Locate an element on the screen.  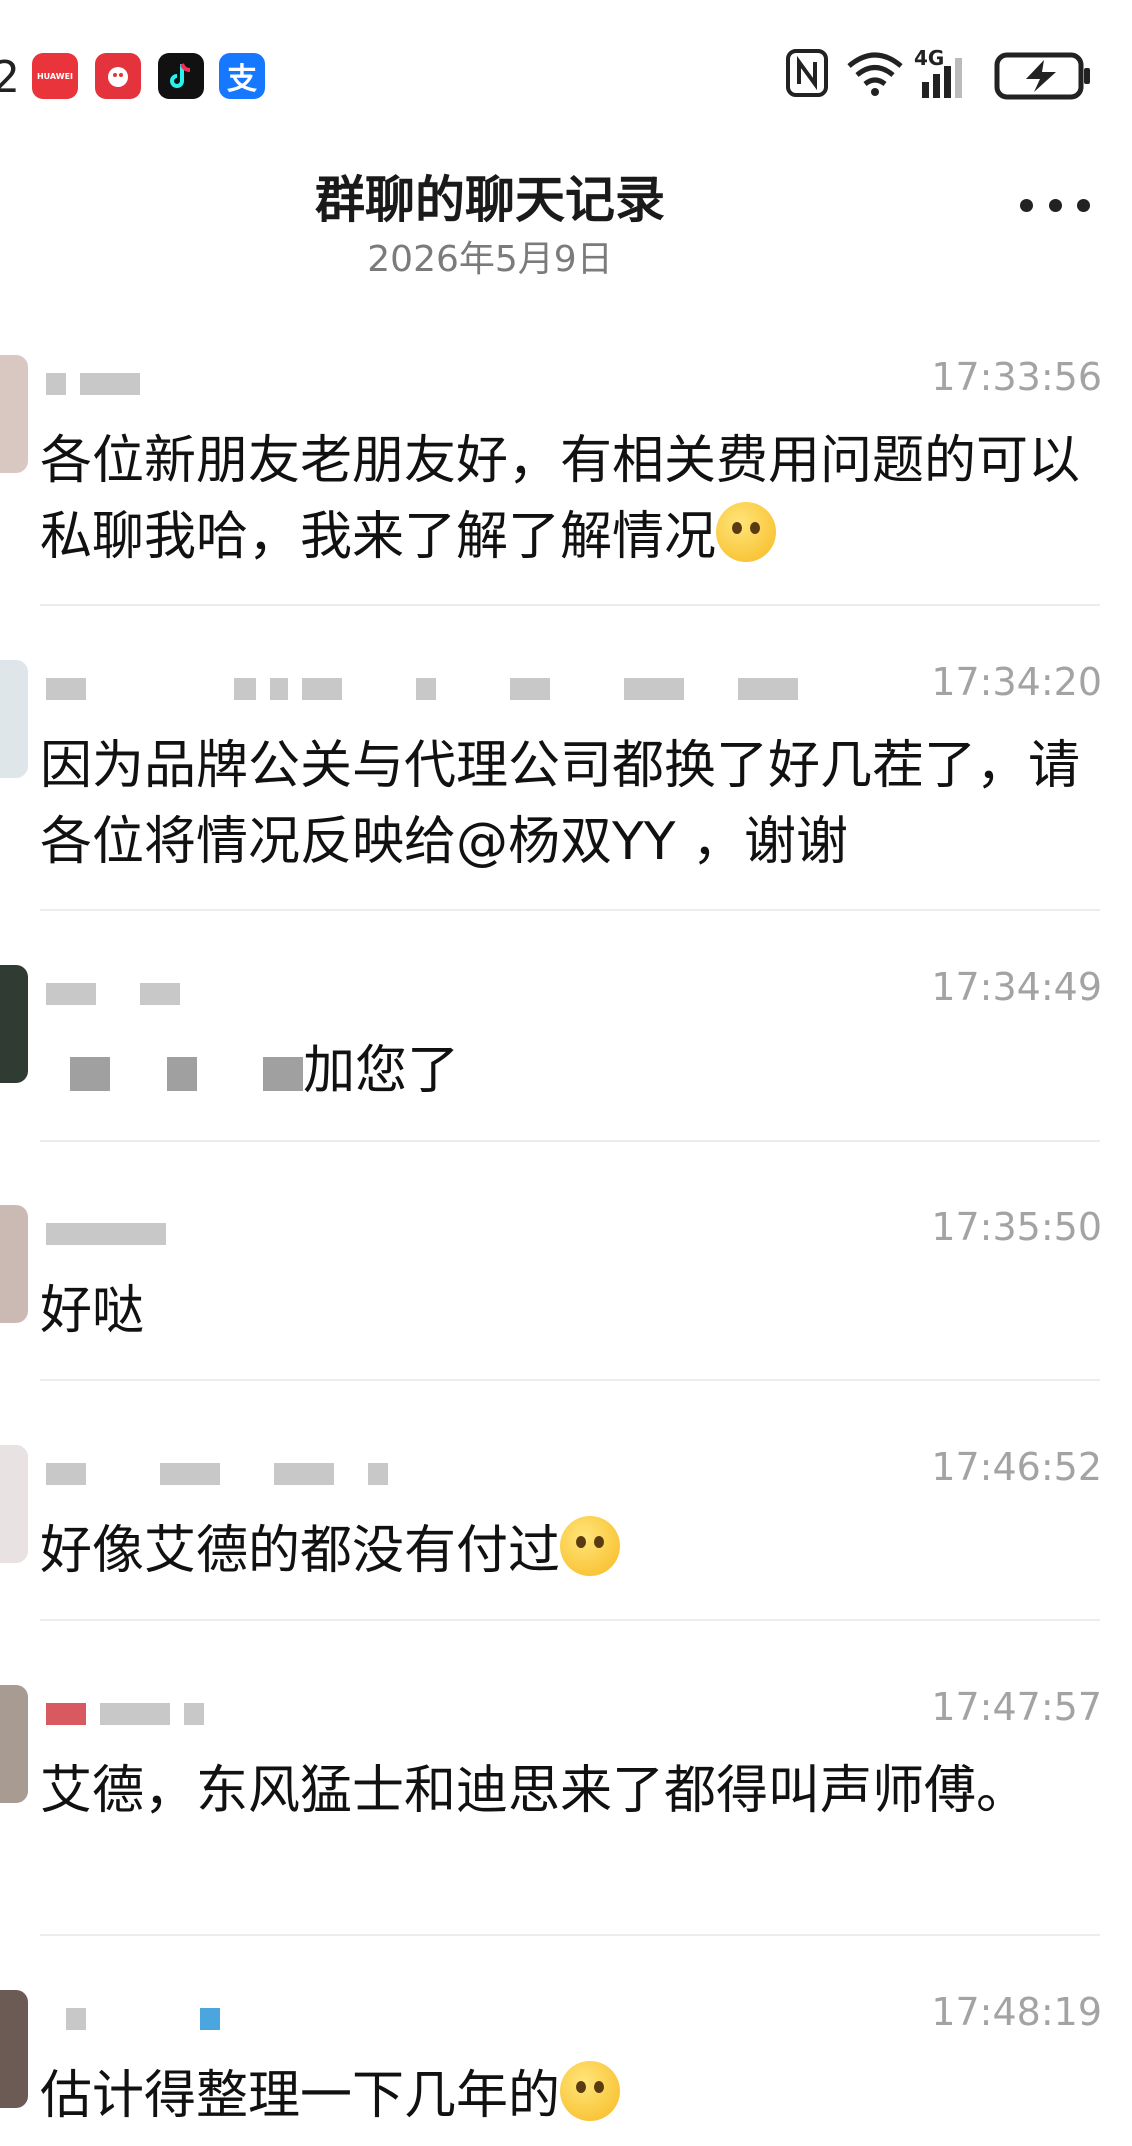
message-text: 好像艾德的都没有付过 is located at coordinates (570, 1551).